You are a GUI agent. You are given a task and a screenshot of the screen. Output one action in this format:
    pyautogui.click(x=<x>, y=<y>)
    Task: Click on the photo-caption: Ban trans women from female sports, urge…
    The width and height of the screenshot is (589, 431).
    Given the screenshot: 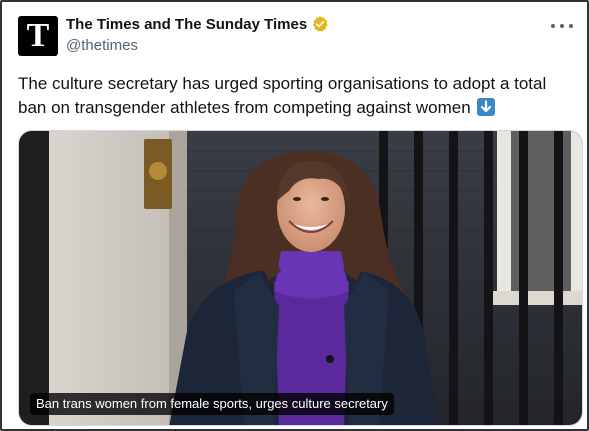 What is the action you would take?
    pyautogui.click(x=212, y=404)
    